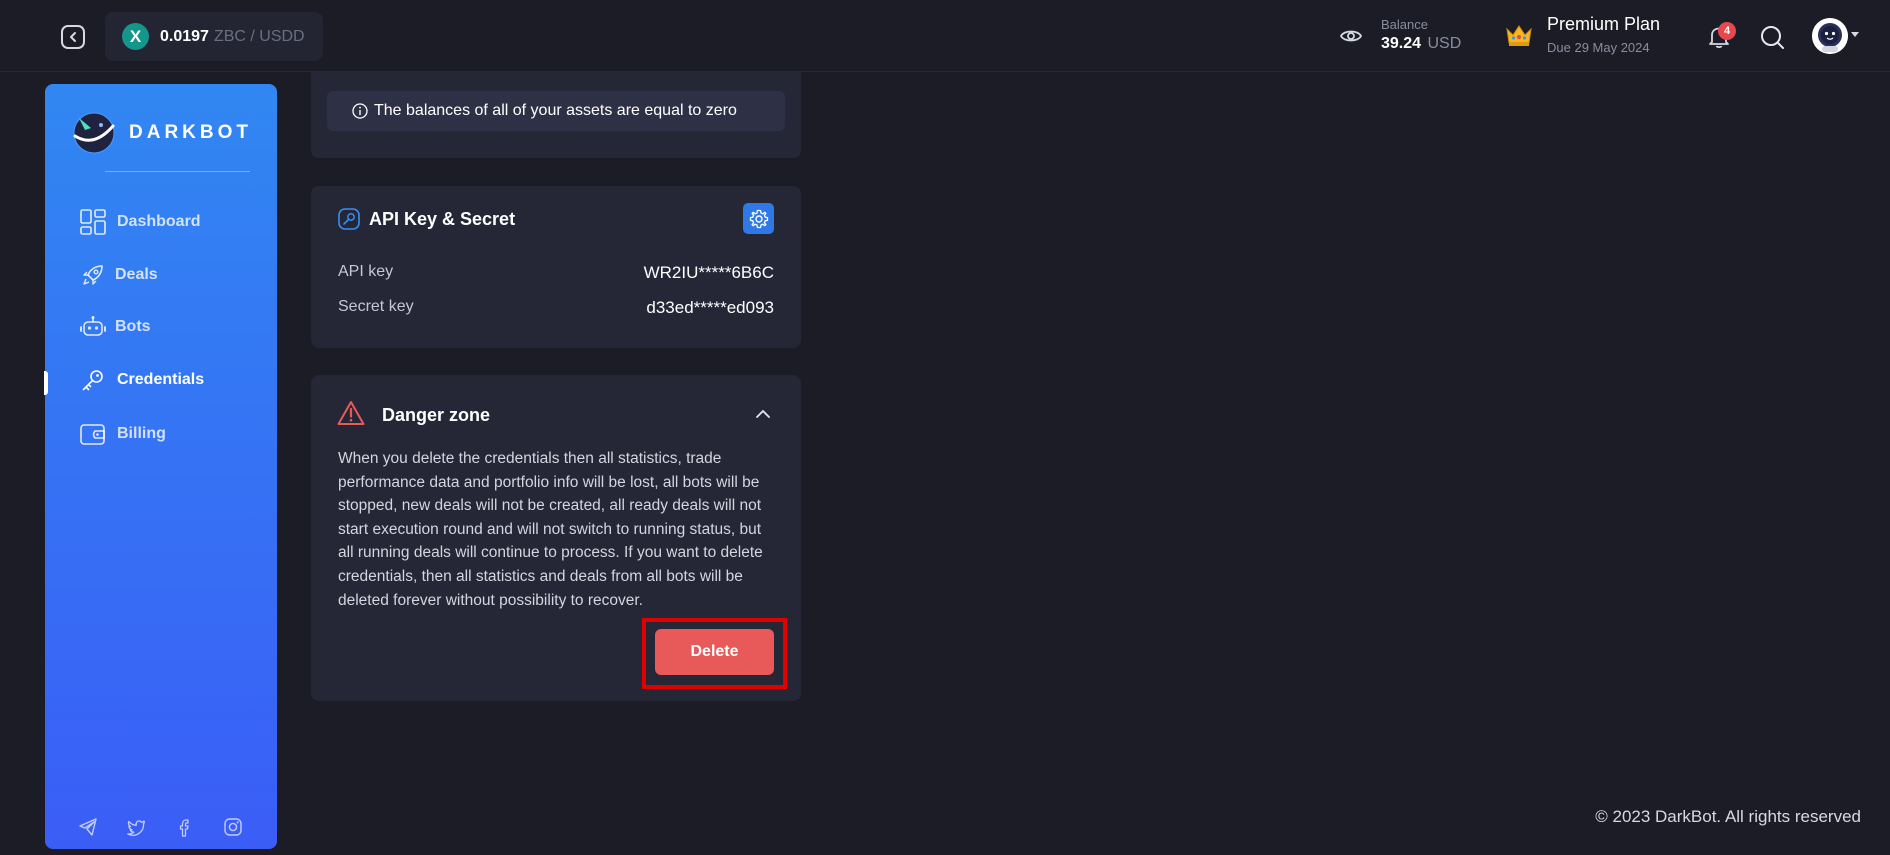 Image resolution: width=1890 pixels, height=855 pixels. Describe the element at coordinates (259, 36) in the screenshot. I see `ticker-pair: ZBC / USDD` at that location.